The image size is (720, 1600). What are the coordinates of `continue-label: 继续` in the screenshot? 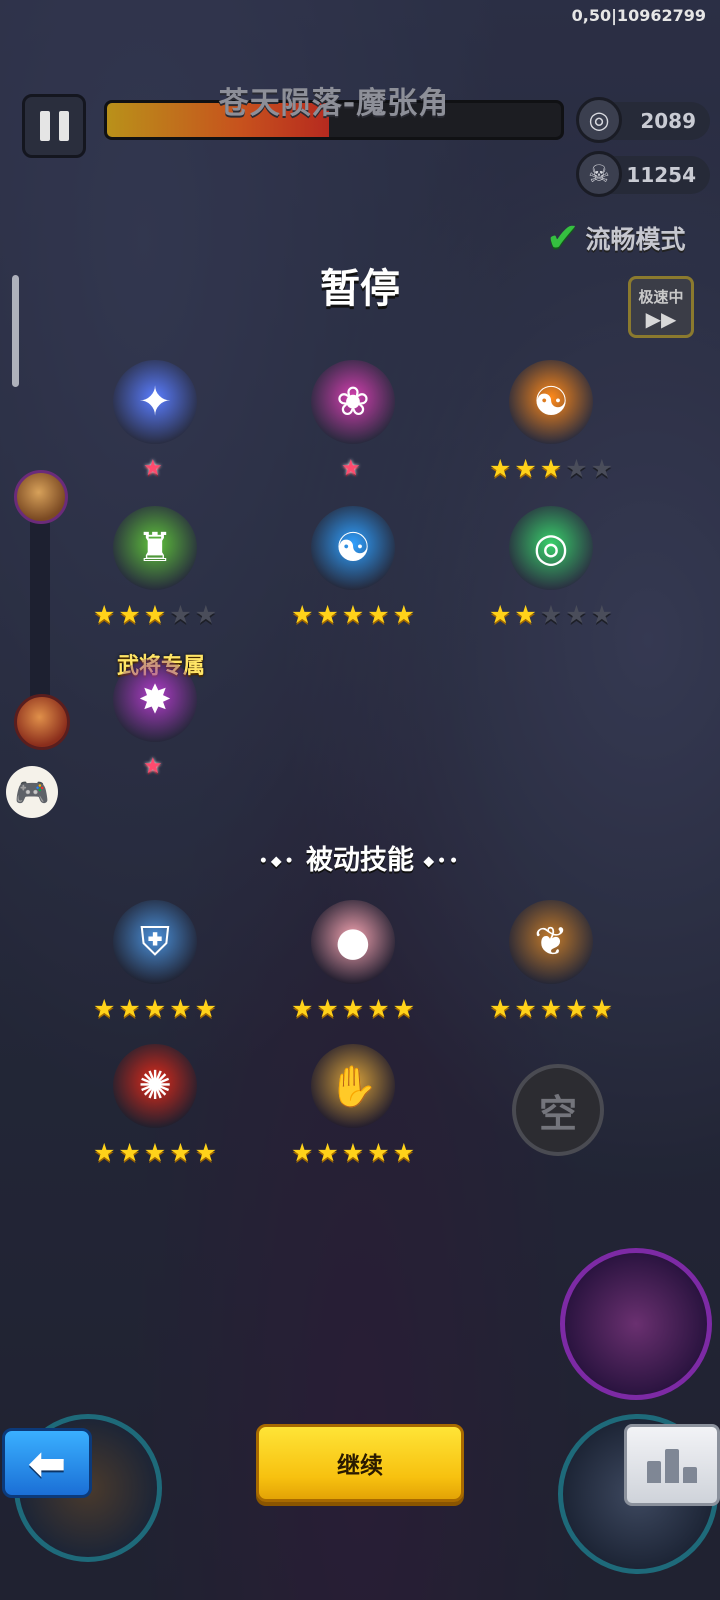 It's located at (360, 1466).